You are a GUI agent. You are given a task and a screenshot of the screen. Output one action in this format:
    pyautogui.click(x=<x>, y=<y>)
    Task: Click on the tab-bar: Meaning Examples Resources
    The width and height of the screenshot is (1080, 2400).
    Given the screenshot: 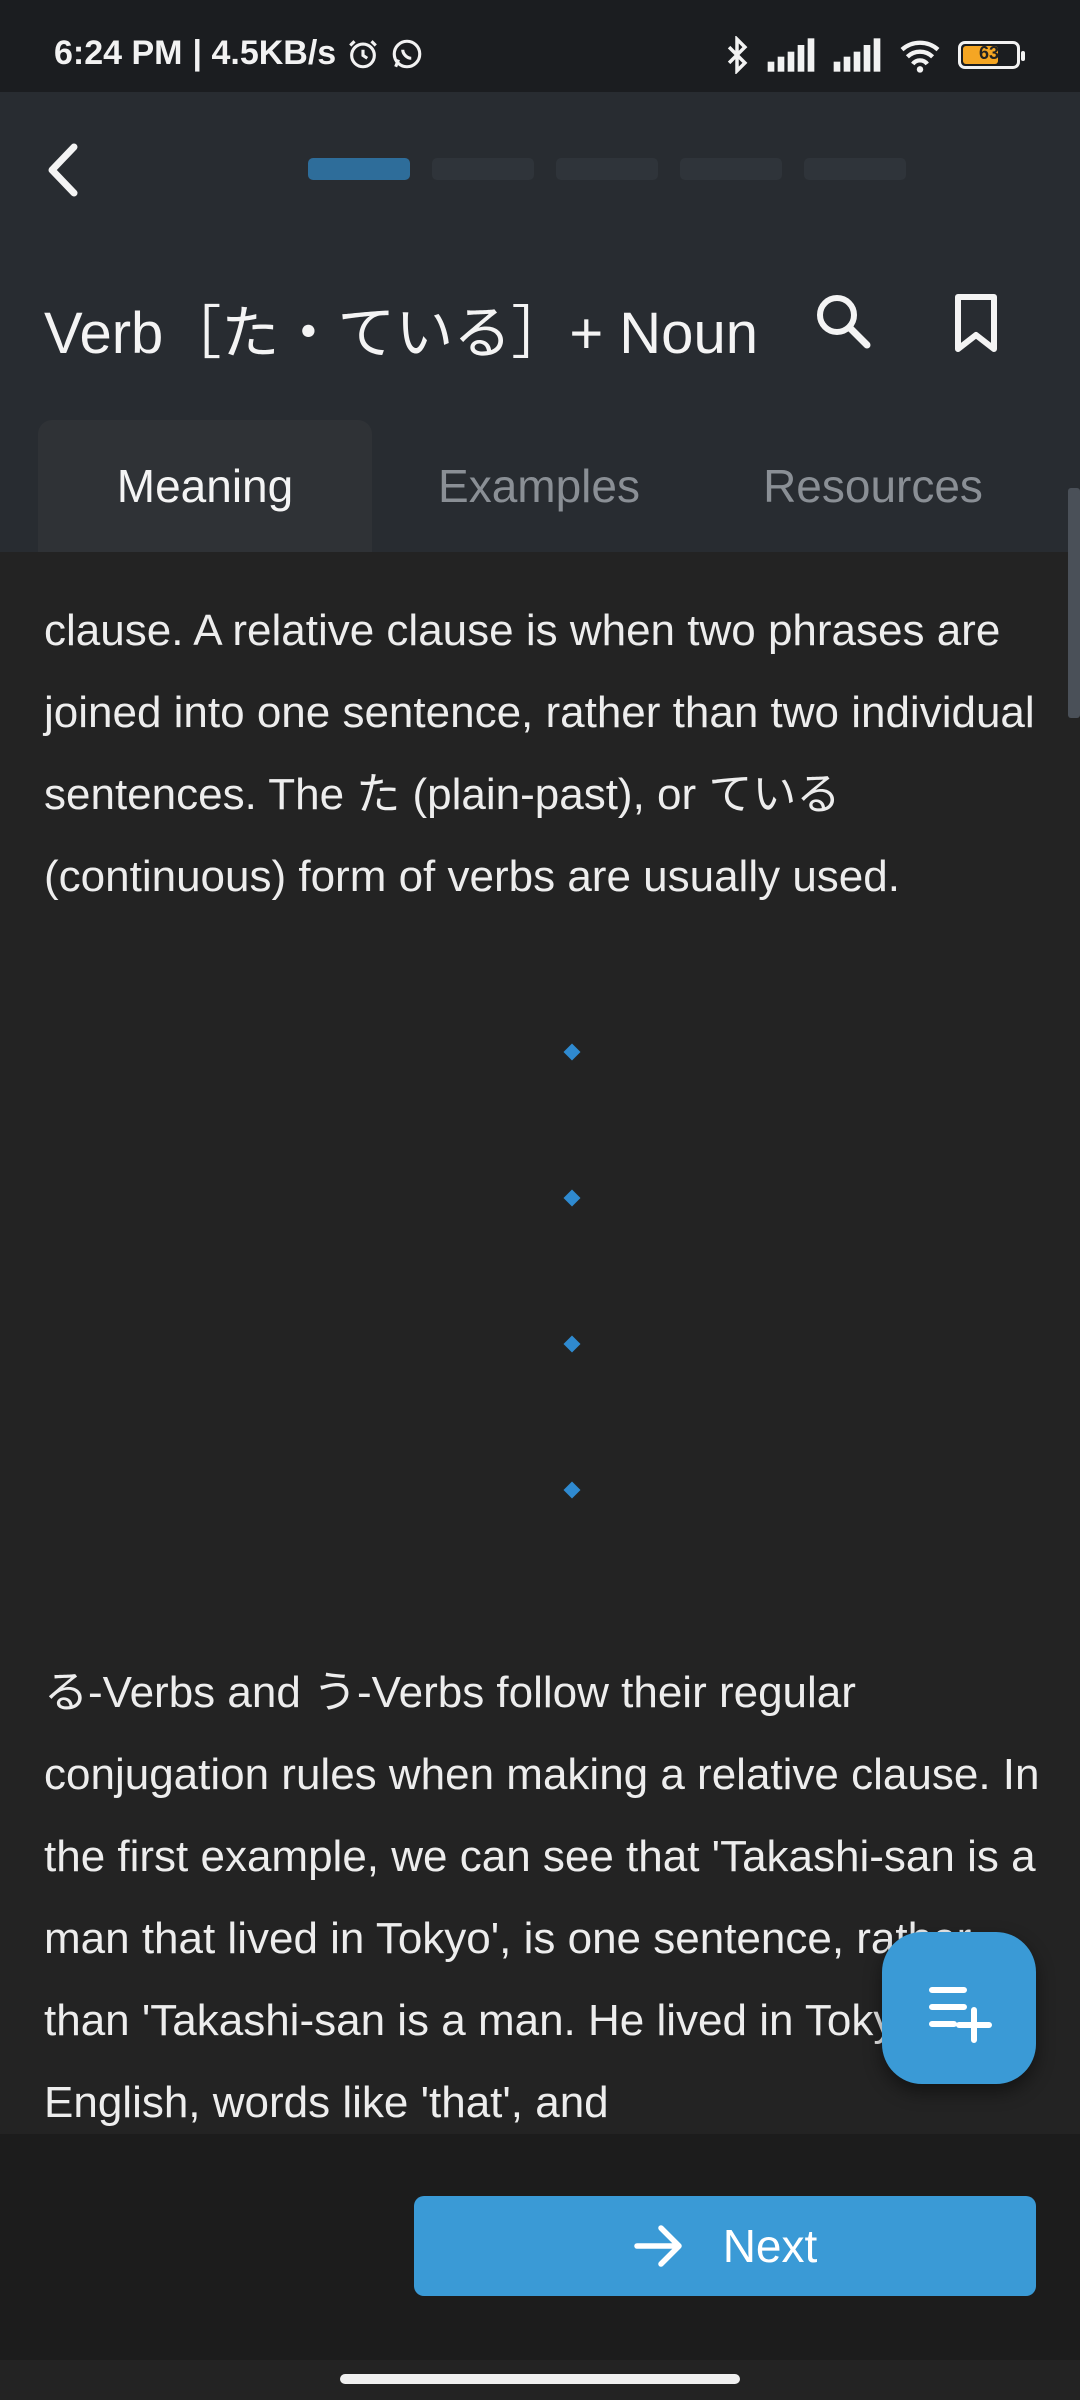 What is the action you would take?
    pyautogui.click(x=543, y=486)
    